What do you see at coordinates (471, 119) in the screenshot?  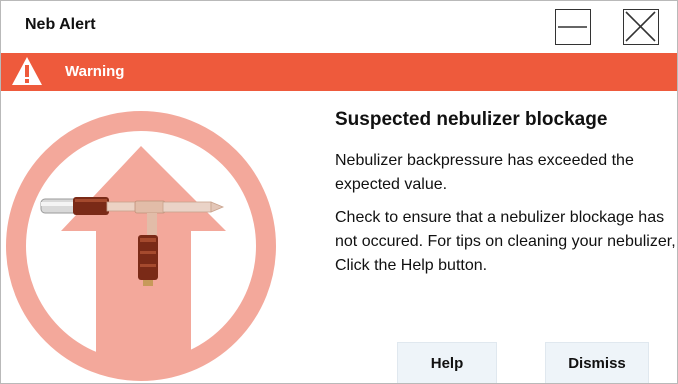 I see `alert-heading: Suspected nebulizer blockage` at bounding box center [471, 119].